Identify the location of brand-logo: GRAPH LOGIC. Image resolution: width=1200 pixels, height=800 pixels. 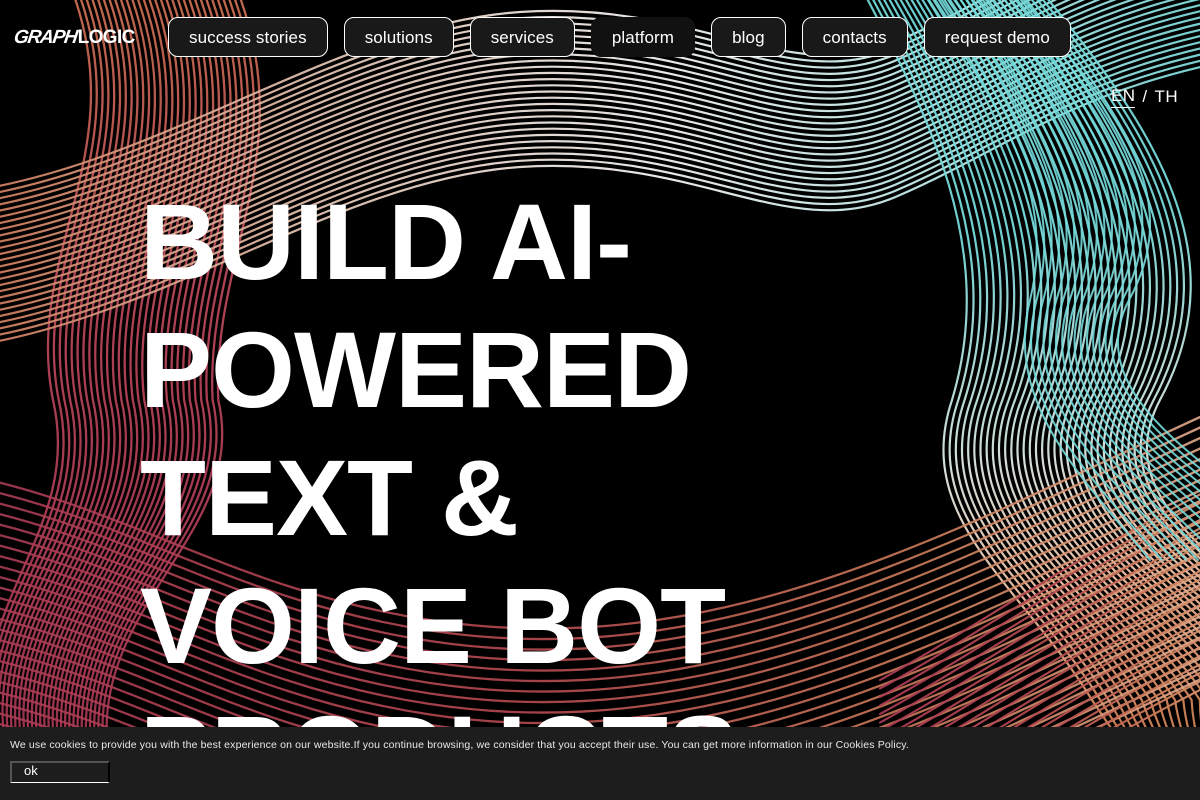
(74, 38).